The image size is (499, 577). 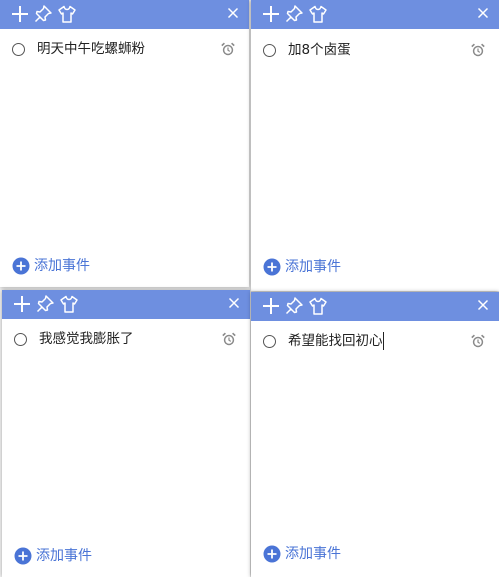 I want to click on task-item: 希望能找回初心, so click(x=375, y=341).